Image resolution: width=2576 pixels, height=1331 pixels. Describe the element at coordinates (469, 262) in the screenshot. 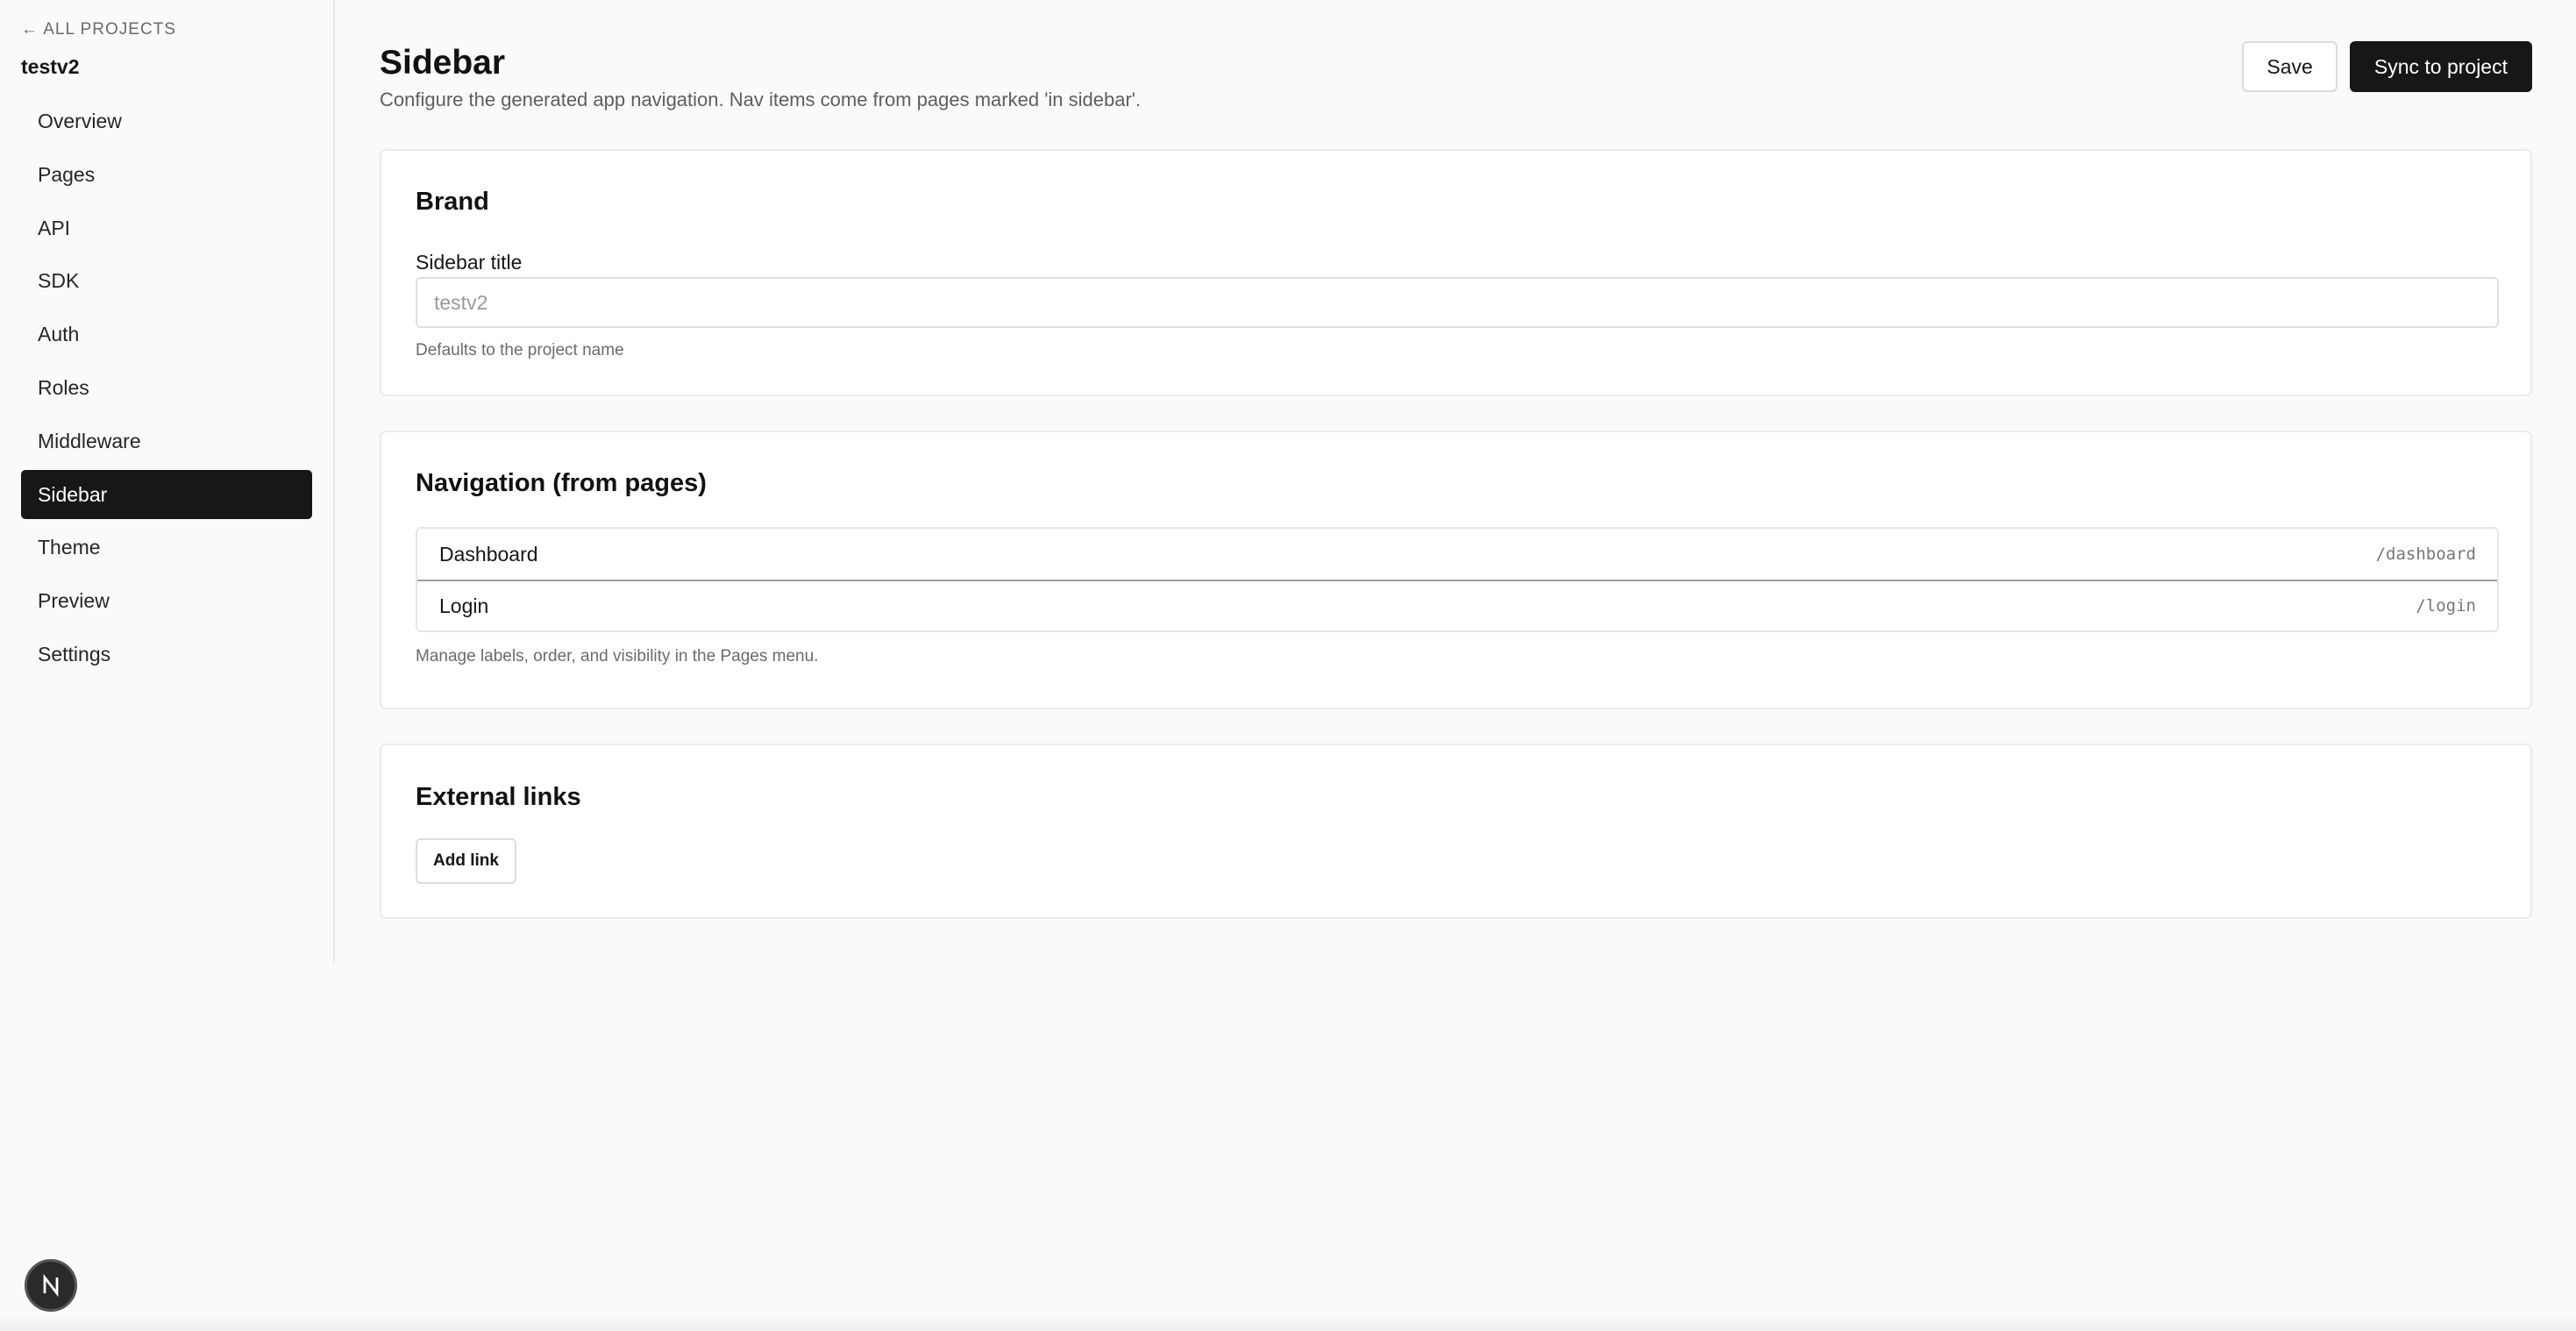

I see `sidebar-title-label: Sidebar title` at that location.